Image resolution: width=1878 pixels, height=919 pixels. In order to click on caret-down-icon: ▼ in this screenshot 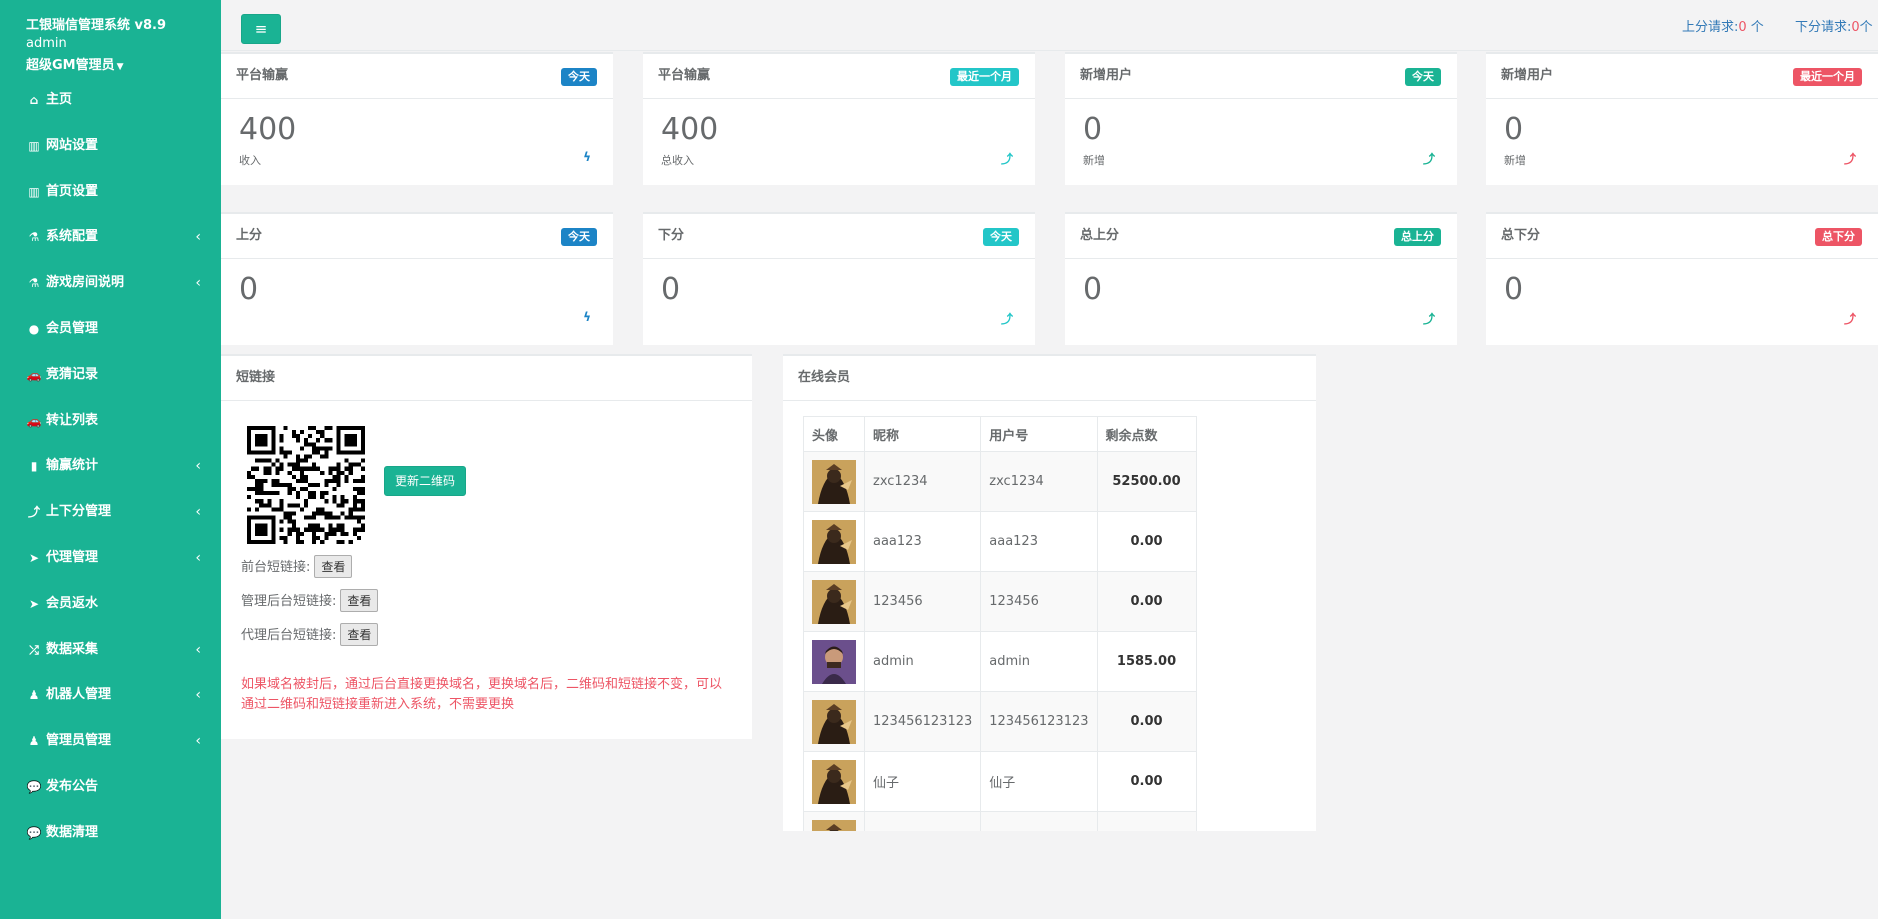, I will do `click(120, 67)`.